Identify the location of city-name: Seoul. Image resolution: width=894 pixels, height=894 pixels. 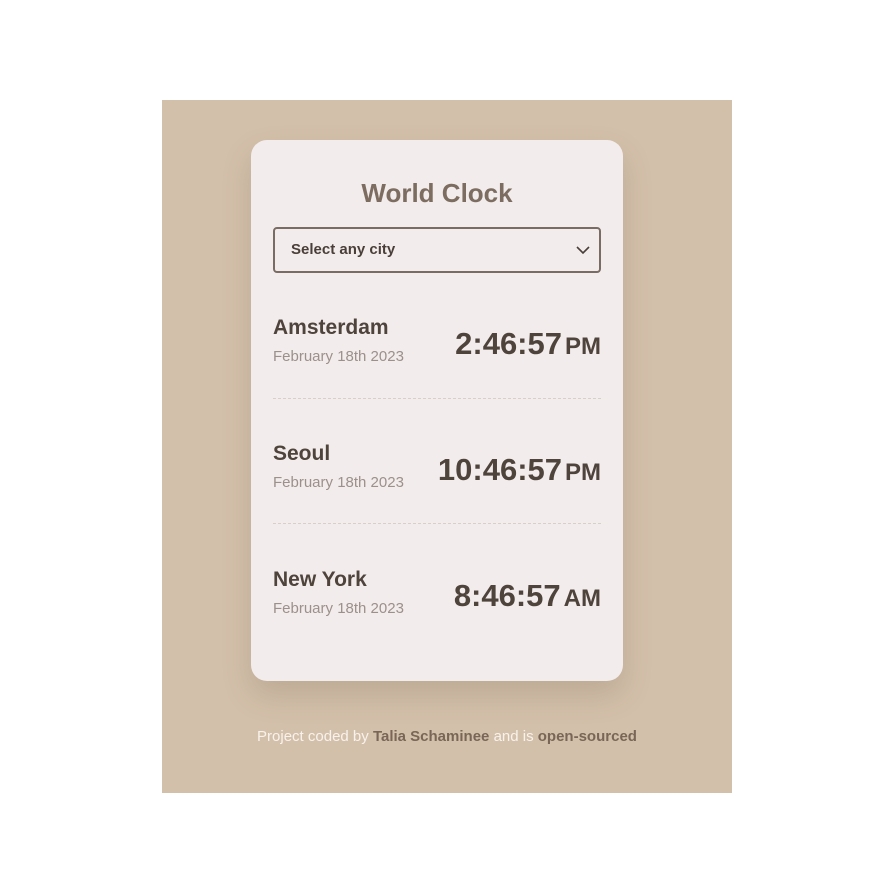
(302, 453).